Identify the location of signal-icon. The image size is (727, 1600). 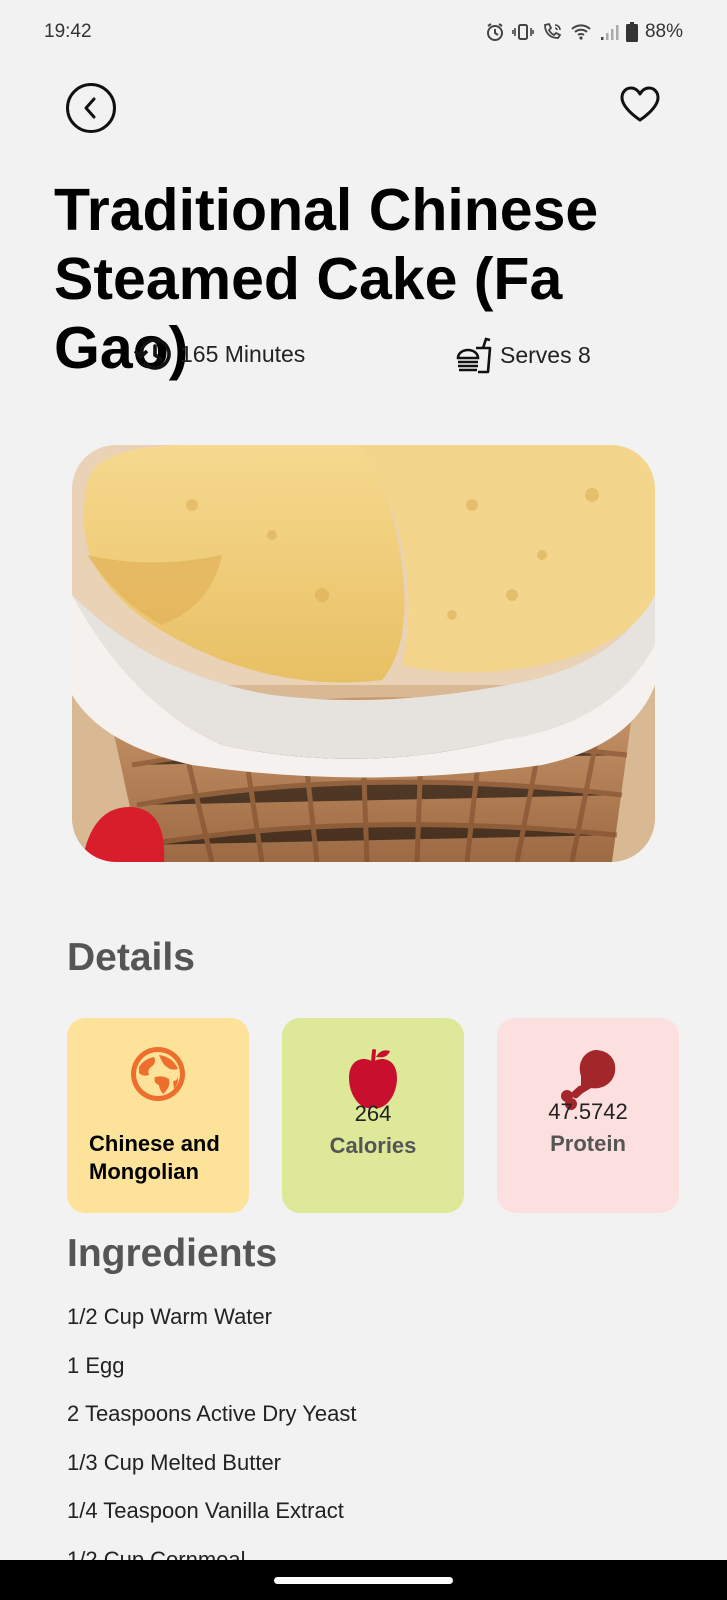
(609, 32).